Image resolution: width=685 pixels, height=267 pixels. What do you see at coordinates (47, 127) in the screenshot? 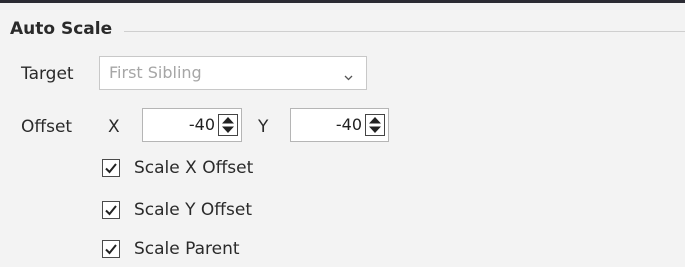
I see `offset-label: Offset` at bounding box center [47, 127].